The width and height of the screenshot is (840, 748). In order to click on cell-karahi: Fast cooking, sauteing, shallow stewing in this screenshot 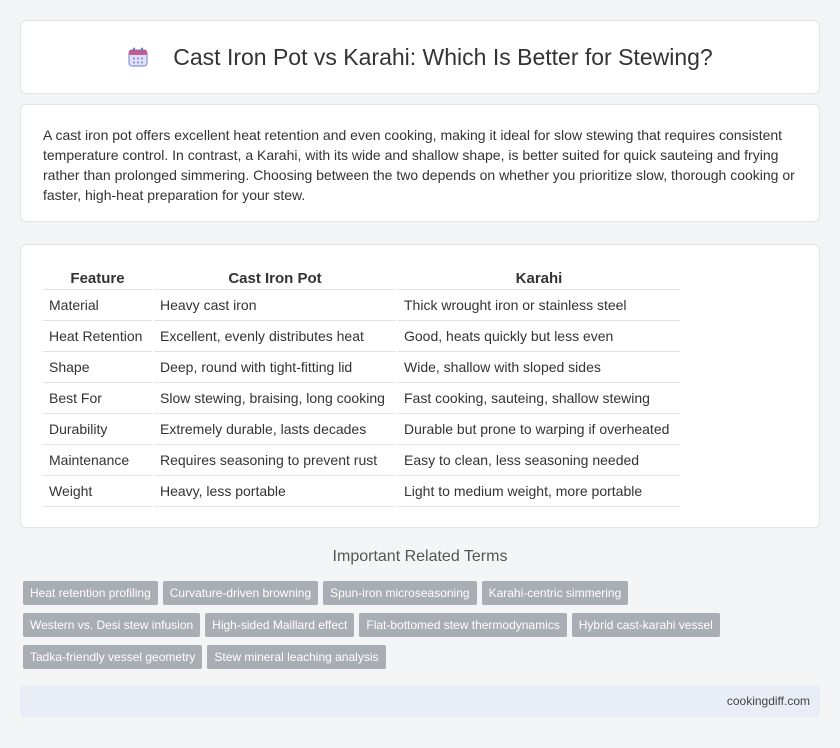, I will do `click(539, 398)`.